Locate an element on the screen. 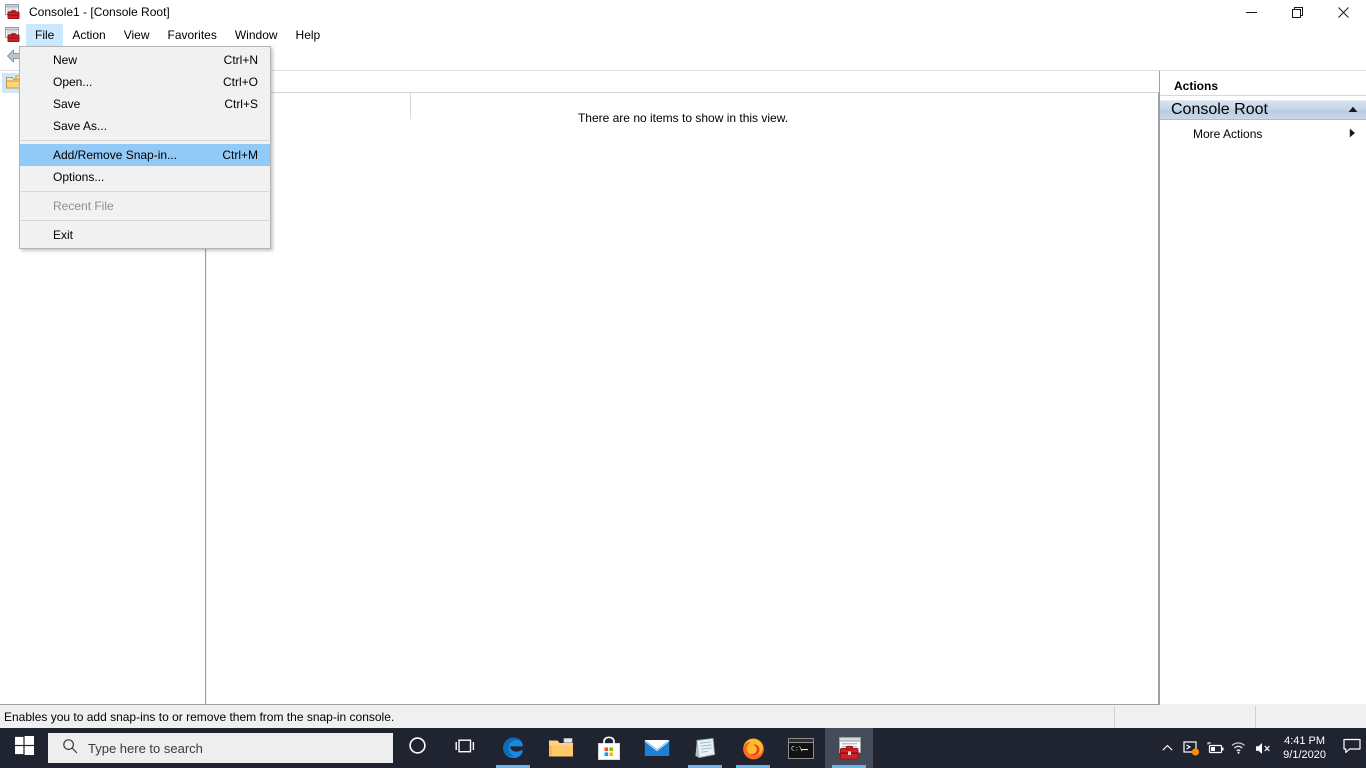  start-button is located at coordinates (24, 748).